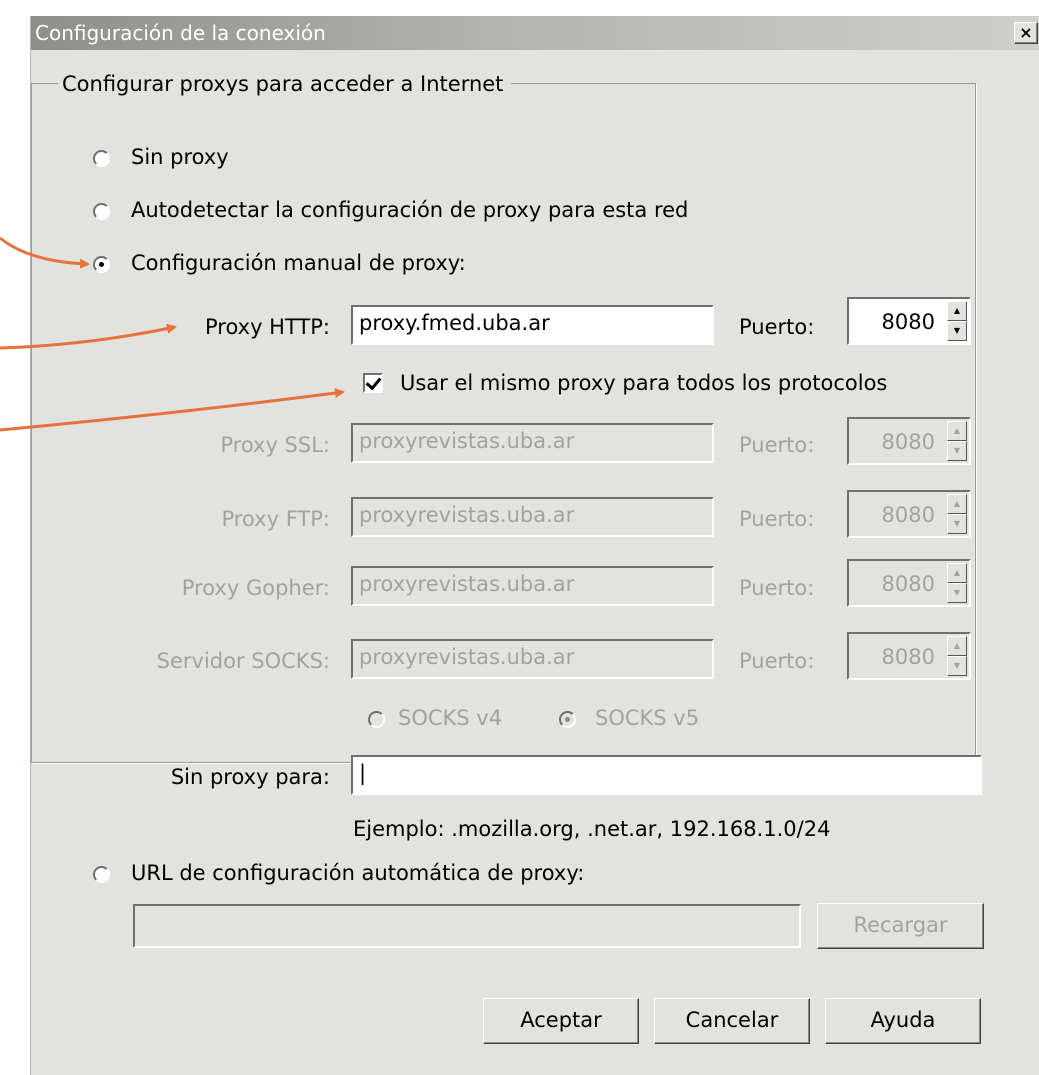  What do you see at coordinates (45, 252) in the screenshot?
I see `annotation-arrow-manual` at bounding box center [45, 252].